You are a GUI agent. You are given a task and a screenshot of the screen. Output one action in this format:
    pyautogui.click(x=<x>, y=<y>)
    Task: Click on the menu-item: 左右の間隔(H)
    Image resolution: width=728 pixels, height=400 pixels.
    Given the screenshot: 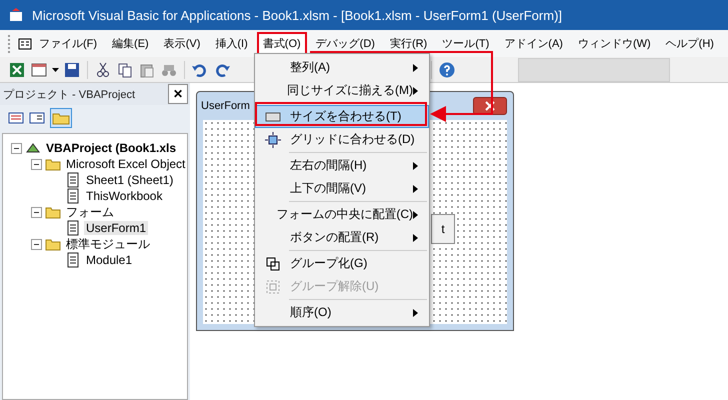 What is the action you would take?
    pyautogui.click(x=342, y=165)
    